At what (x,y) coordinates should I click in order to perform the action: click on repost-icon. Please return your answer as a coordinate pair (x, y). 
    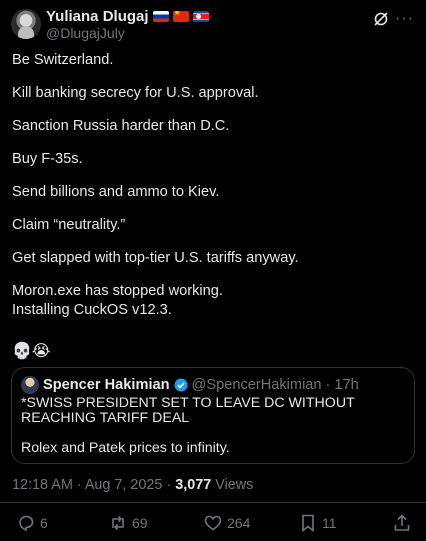
    Looking at the image, I should click on (118, 523).